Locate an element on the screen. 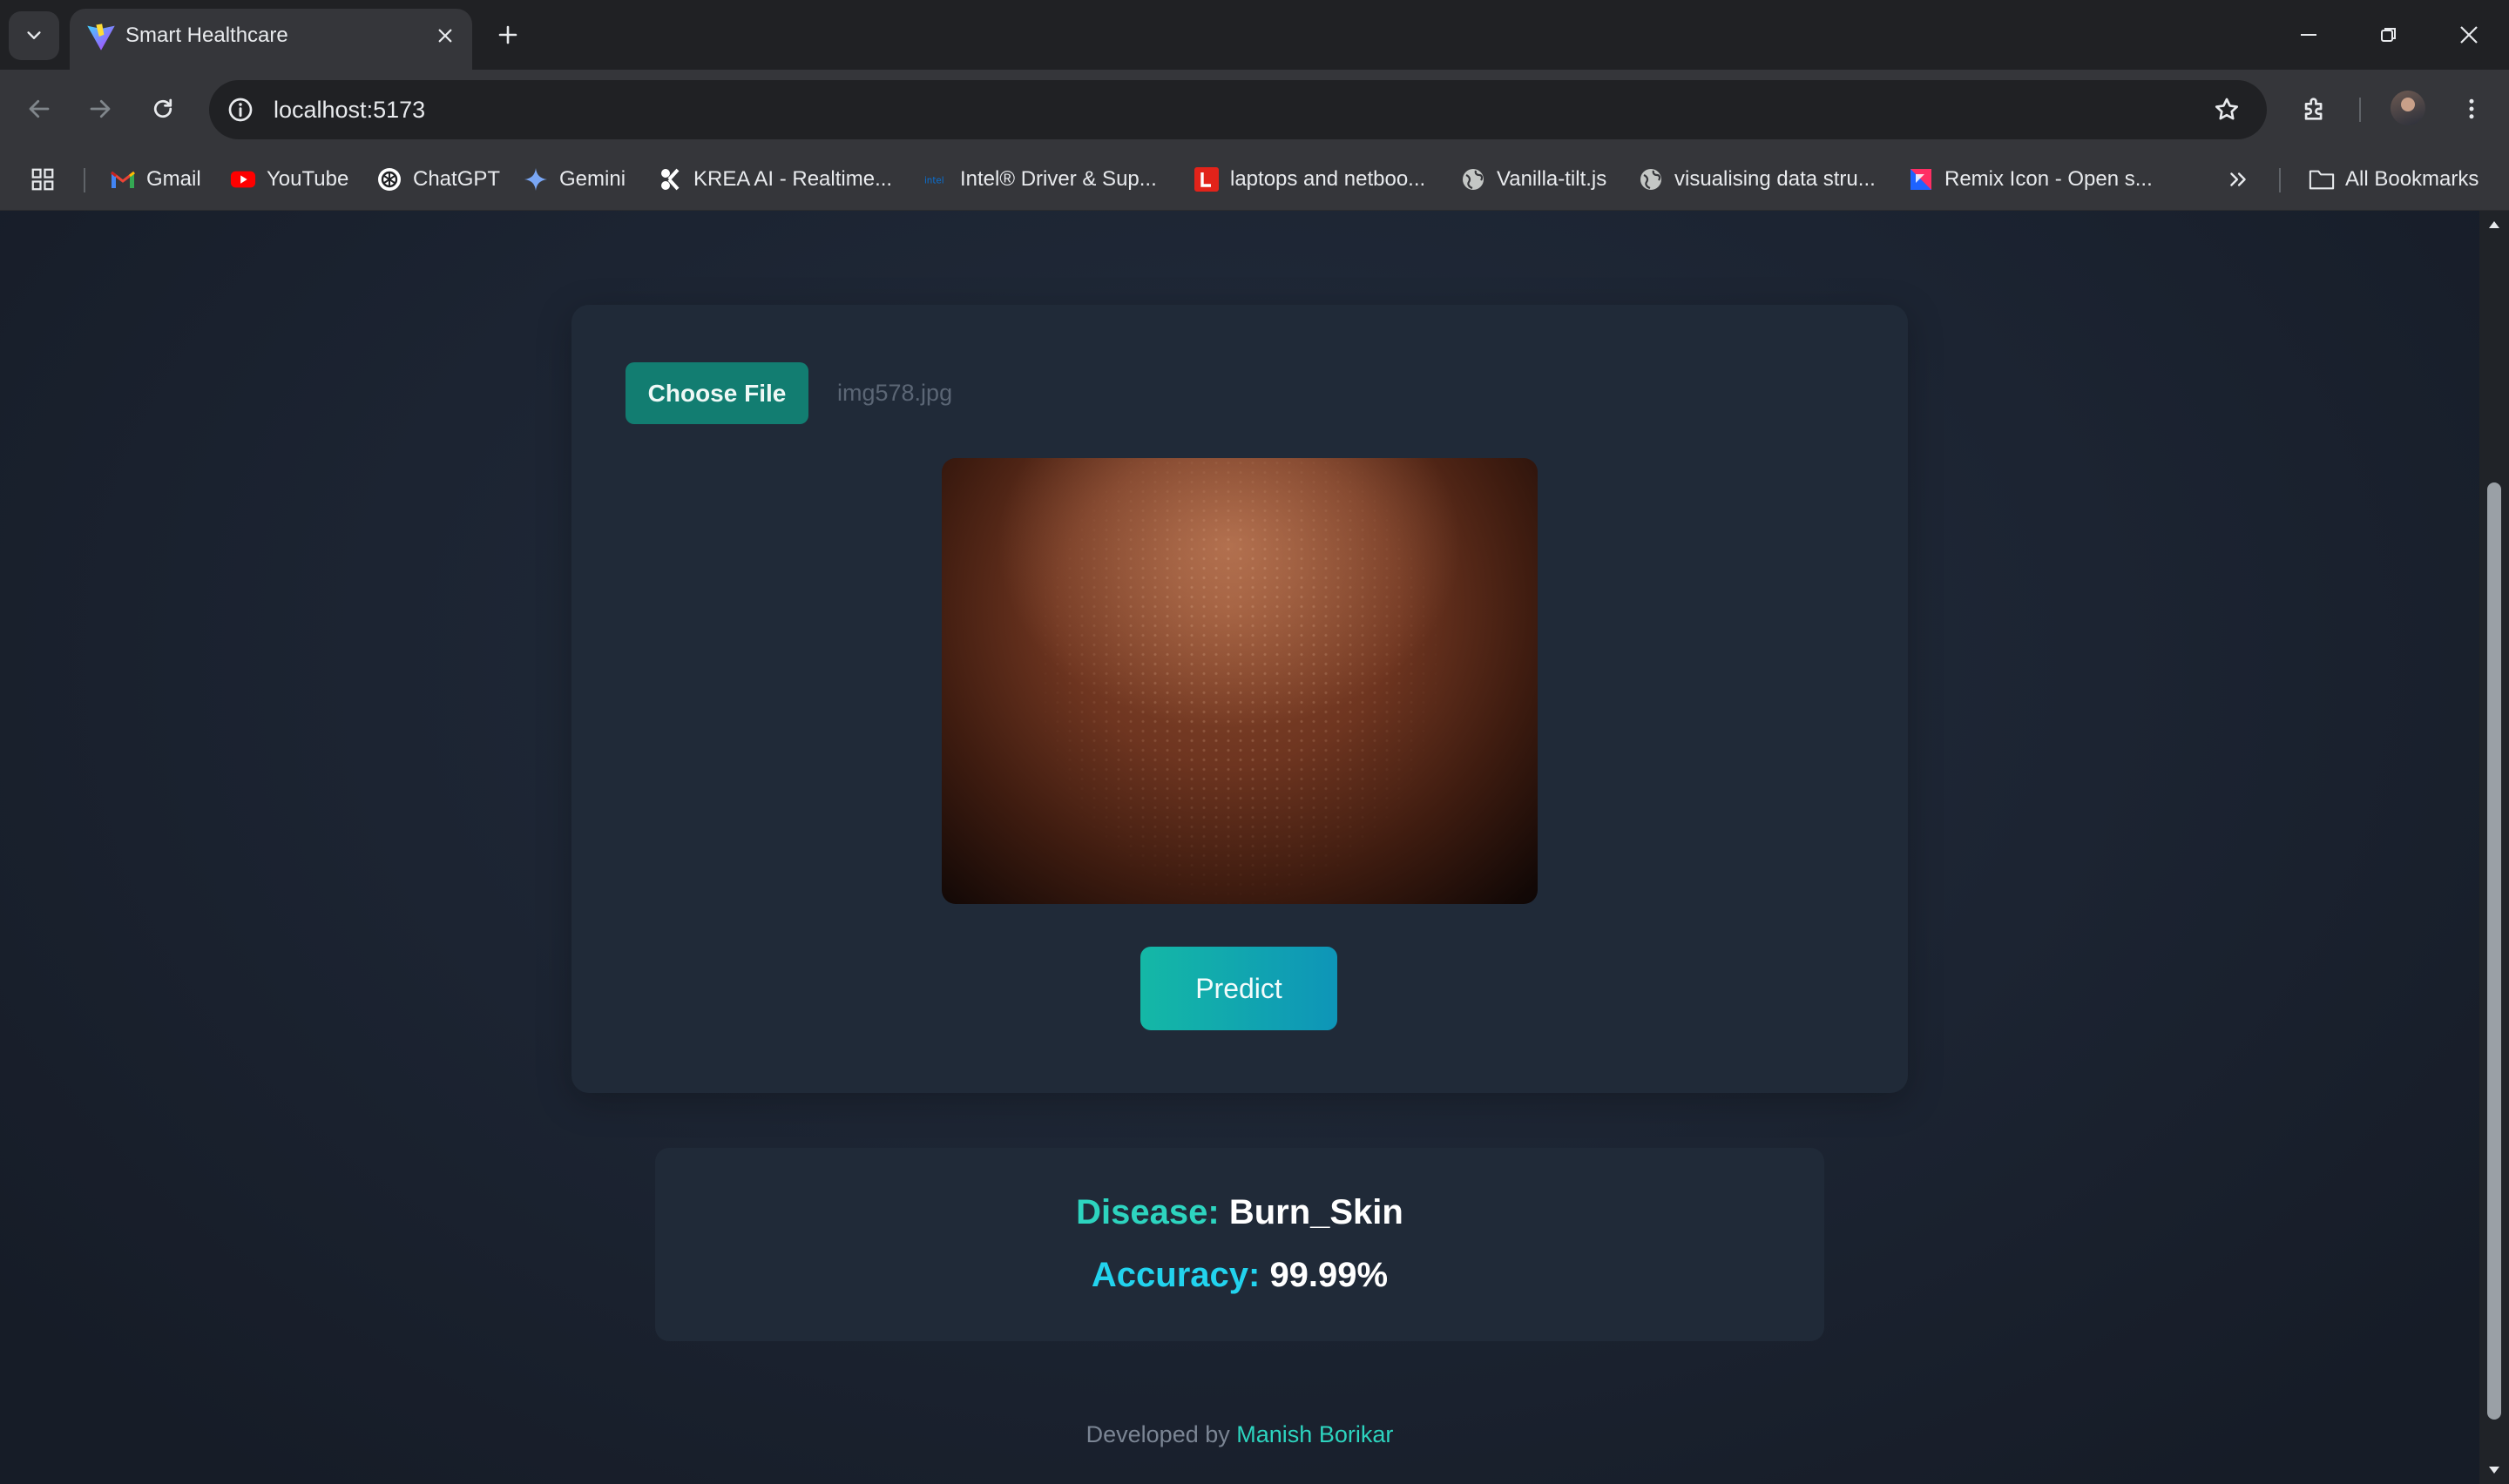 The width and height of the screenshot is (2509, 1484). reload-button is located at coordinates (163, 109).